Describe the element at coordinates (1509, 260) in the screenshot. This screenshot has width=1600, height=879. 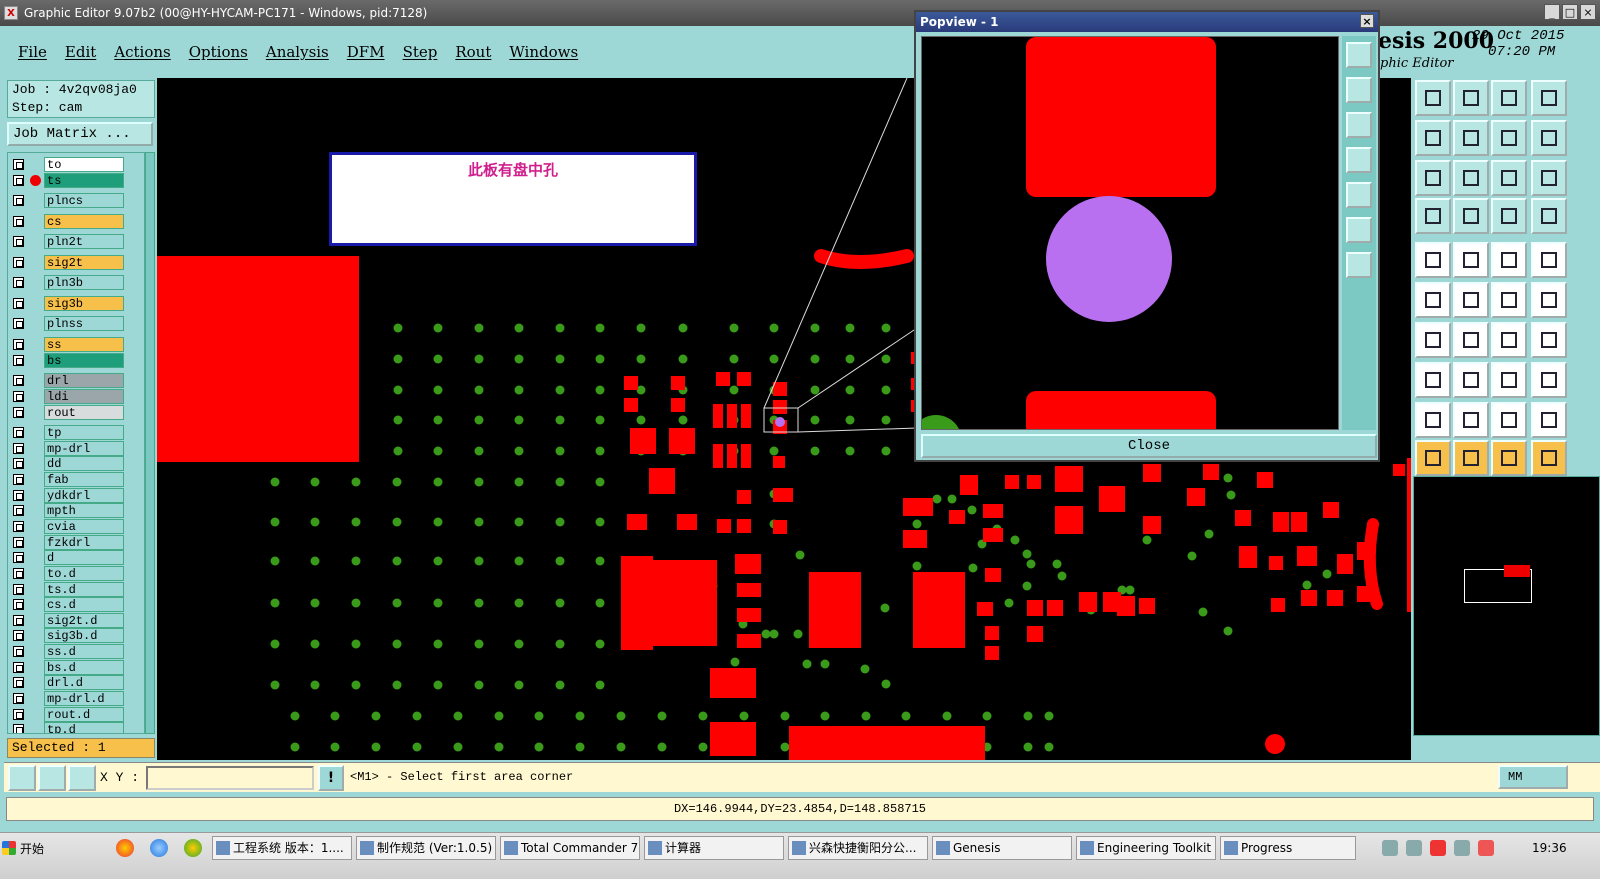
I see `ruler-icon` at that location.